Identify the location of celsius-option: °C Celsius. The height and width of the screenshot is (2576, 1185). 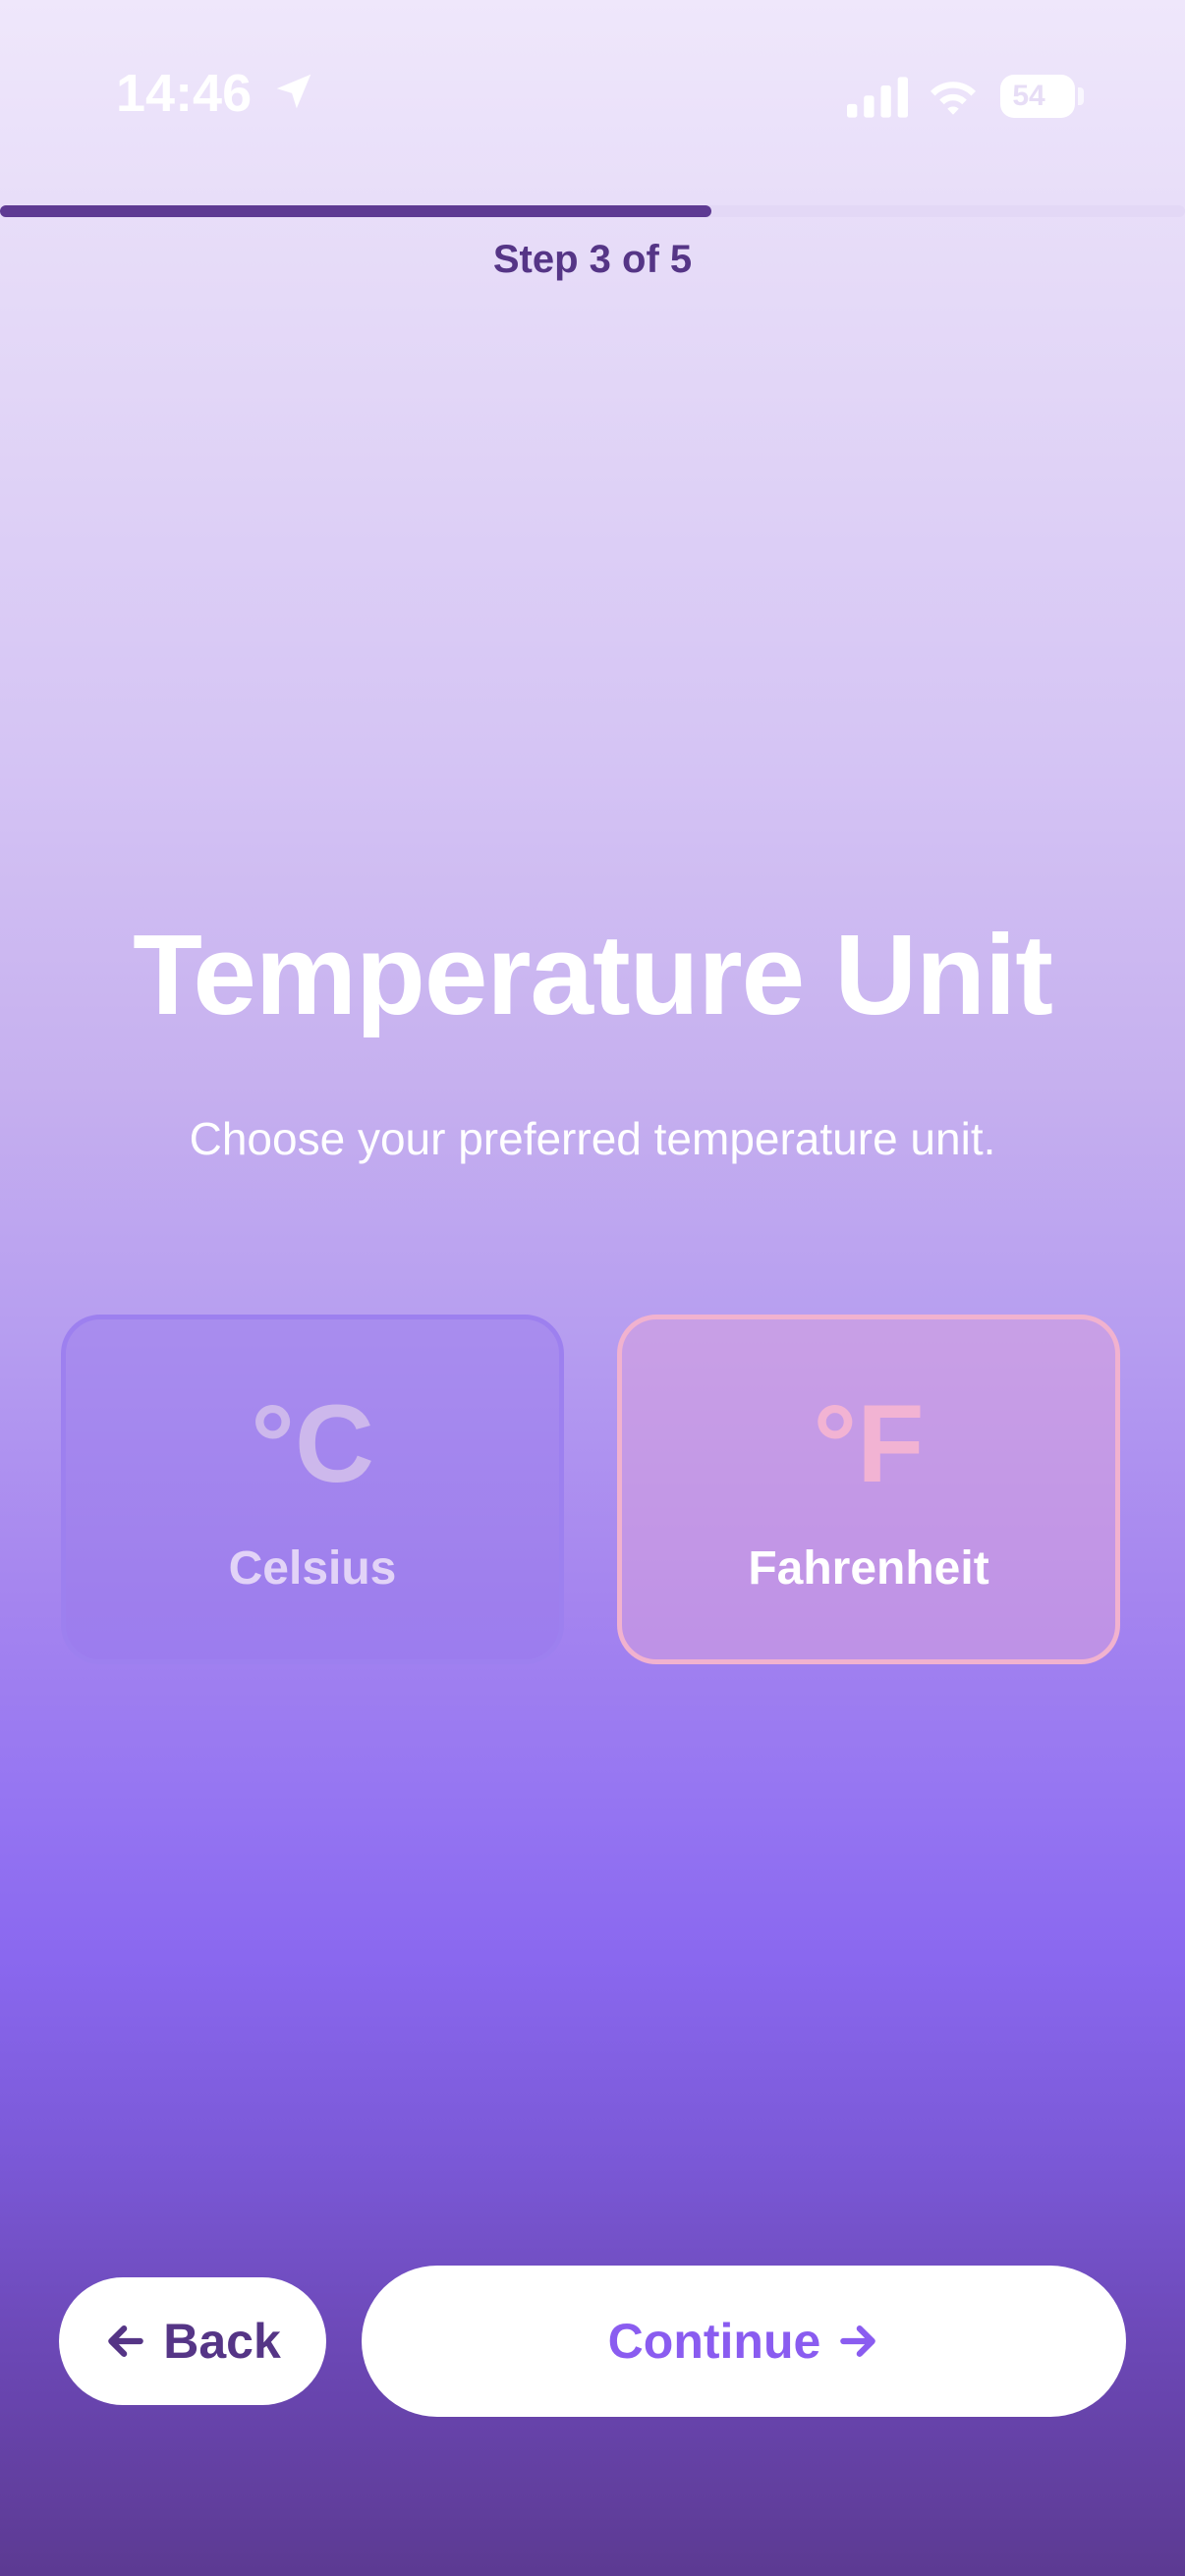
(313, 1489).